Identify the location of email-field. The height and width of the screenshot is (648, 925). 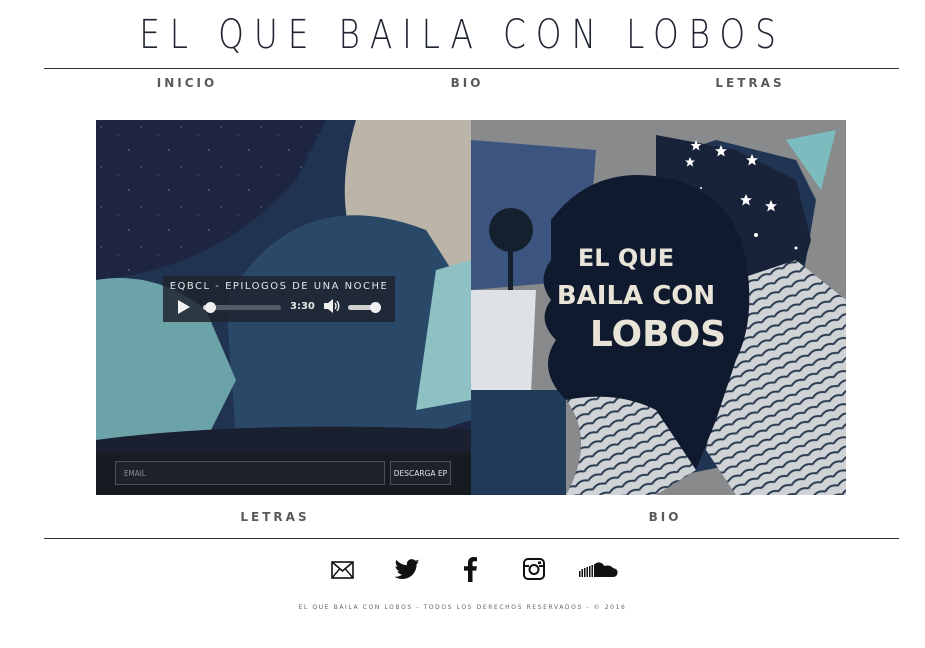
(250, 473).